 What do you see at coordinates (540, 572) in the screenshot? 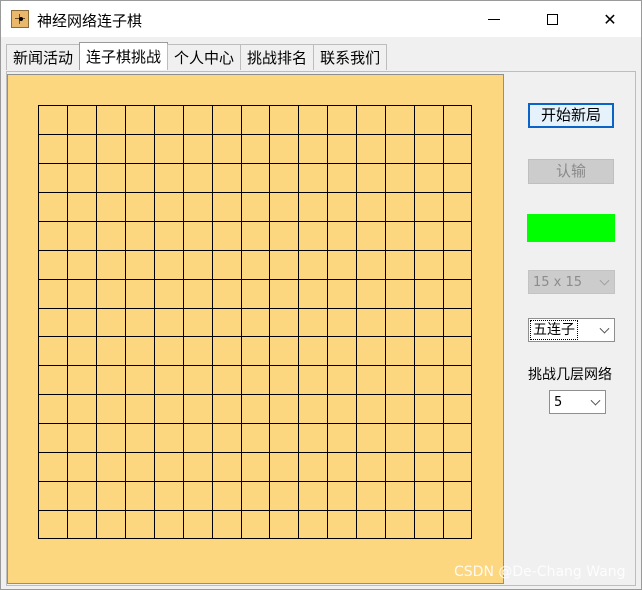
I see `watermark: CSDN @De-Chang Wang` at bounding box center [540, 572].